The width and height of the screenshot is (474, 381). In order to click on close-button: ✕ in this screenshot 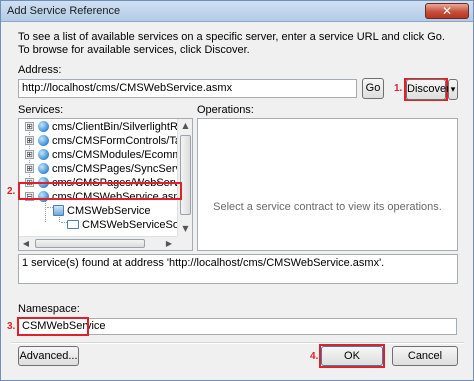, I will do `click(447, 11)`.